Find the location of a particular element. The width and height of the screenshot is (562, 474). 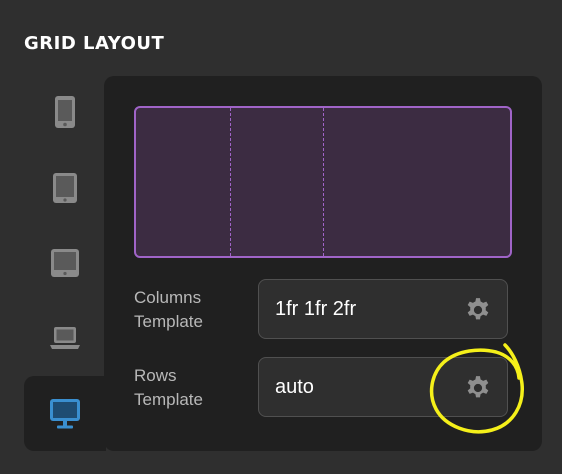

desktop-icon is located at coordinates (65, 413).